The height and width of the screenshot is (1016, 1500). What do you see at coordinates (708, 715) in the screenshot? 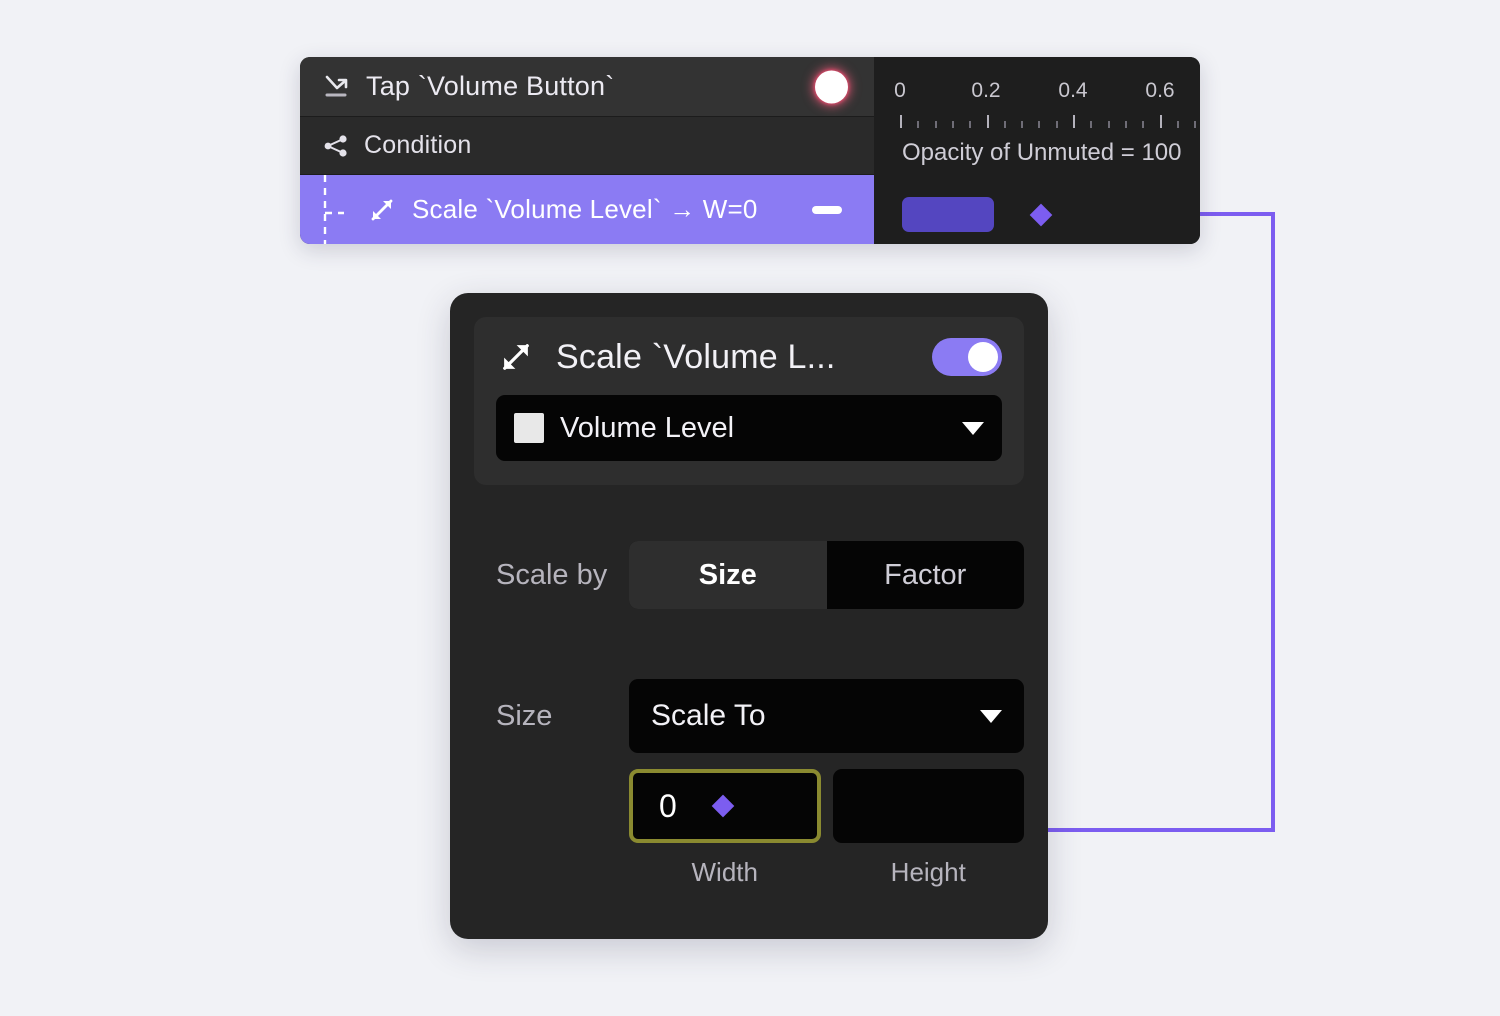
I see `size-mode-value: Scale To` at bounding box center [708, 715].